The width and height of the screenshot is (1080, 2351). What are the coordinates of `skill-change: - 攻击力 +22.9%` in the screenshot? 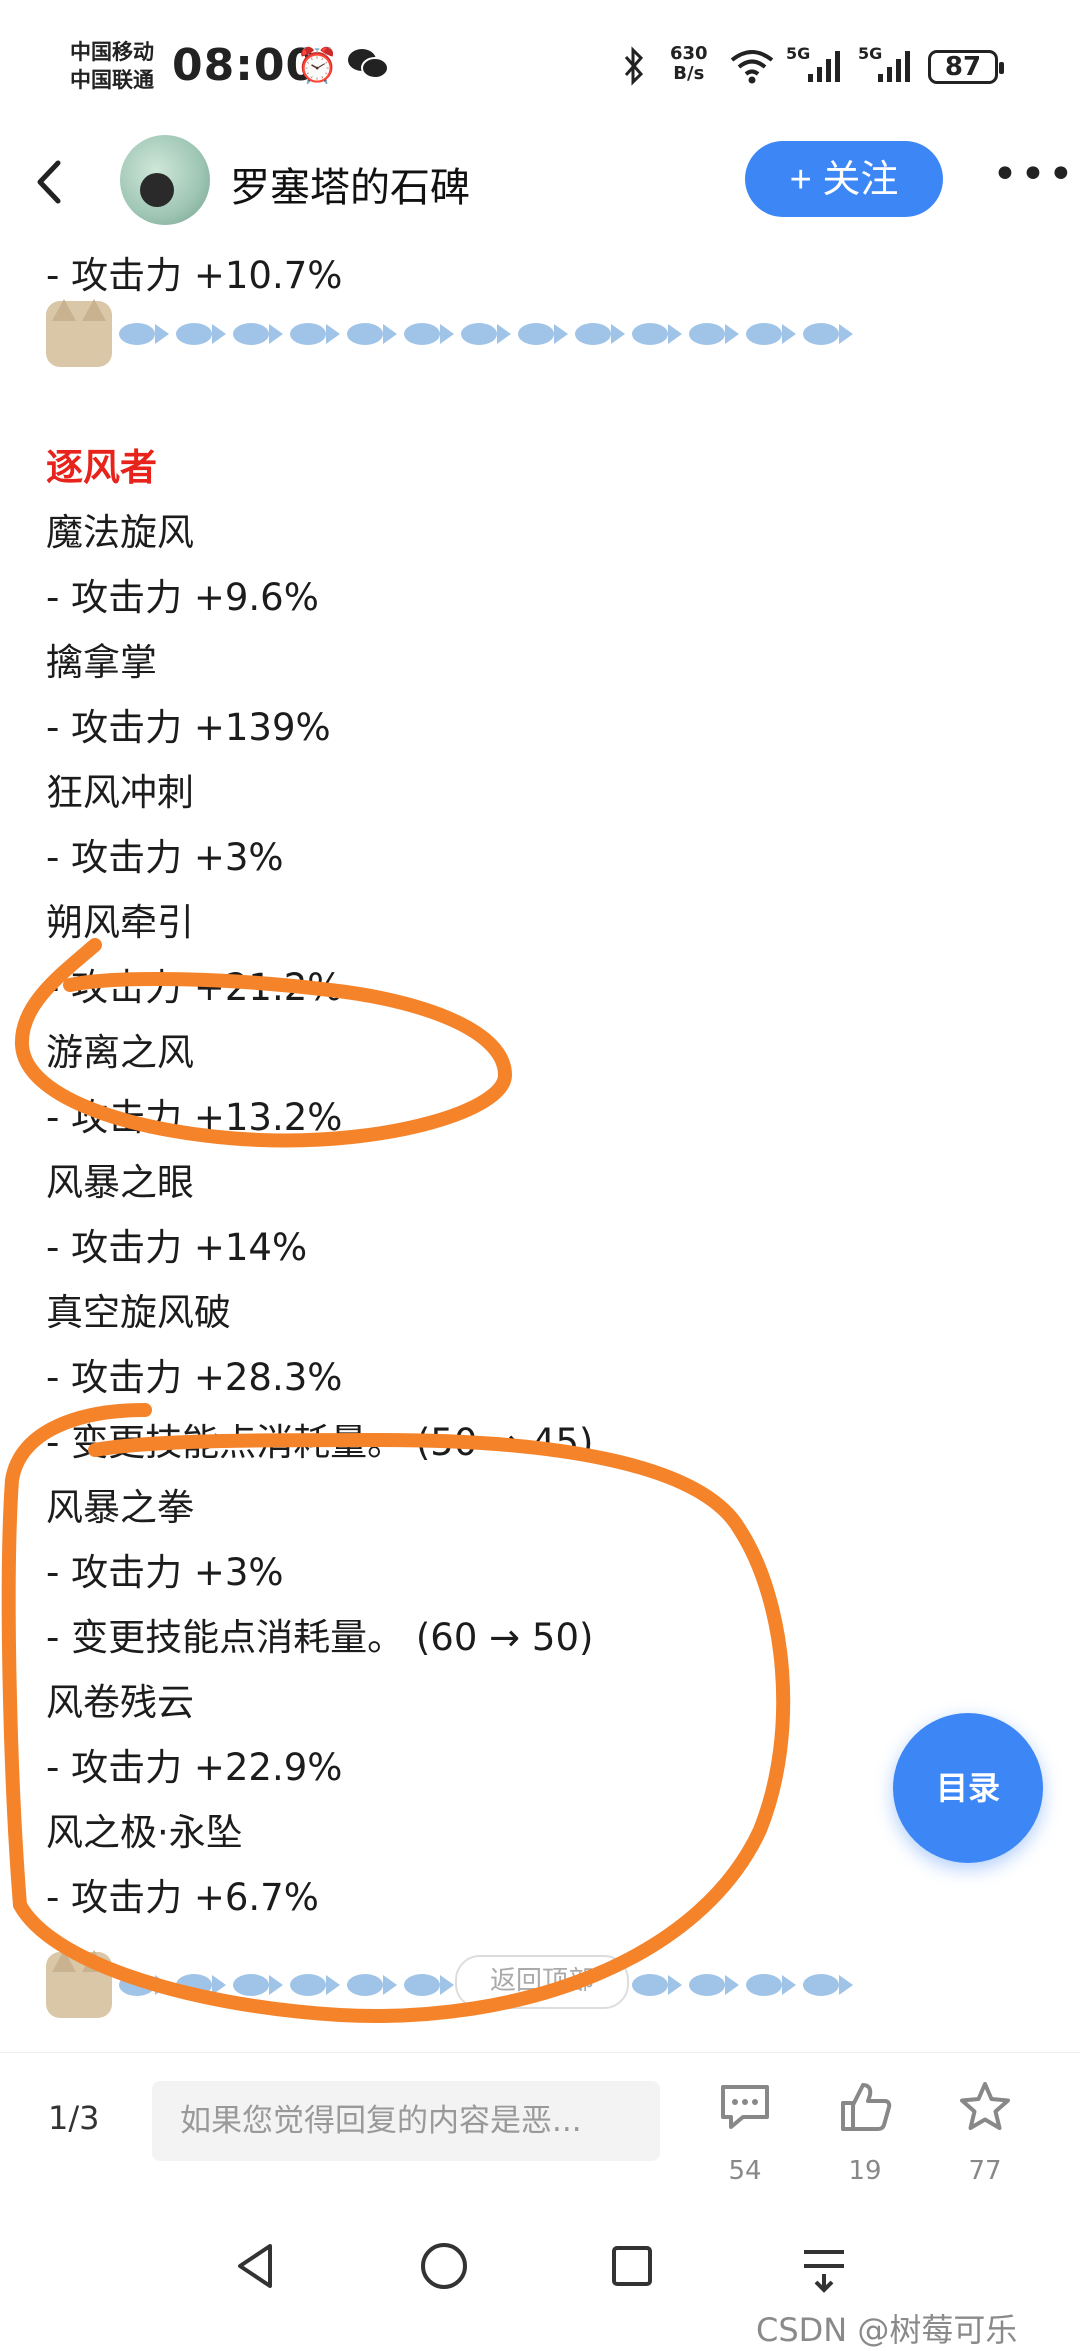 It's located at (194, 1767).